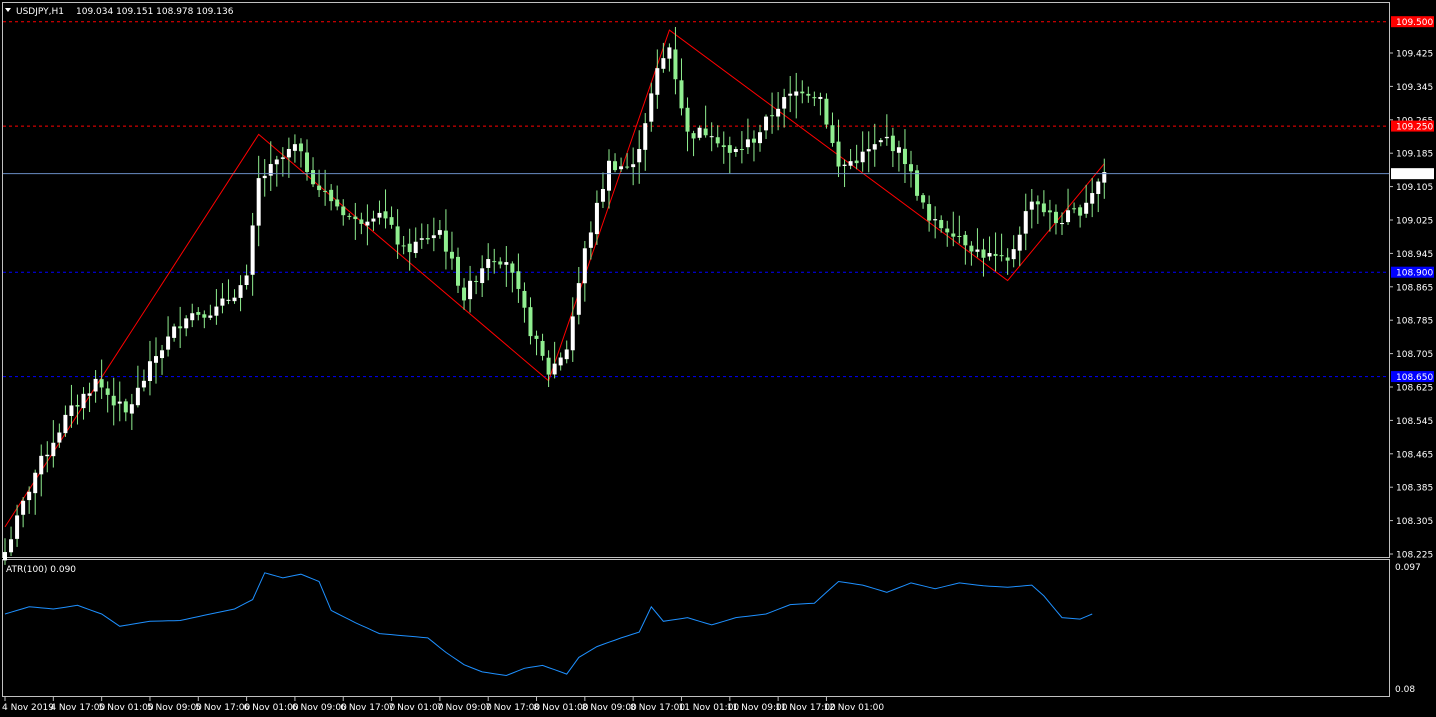 This screenshot has height=717, width=1436. I want to click on price-tick-label: 108.225, so click(1414, 556).